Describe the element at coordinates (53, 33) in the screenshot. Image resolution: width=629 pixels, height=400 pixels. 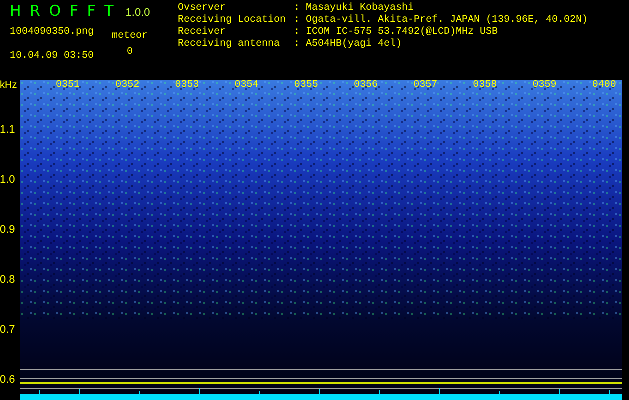
I see `filename: 1004090350.png` at that location.